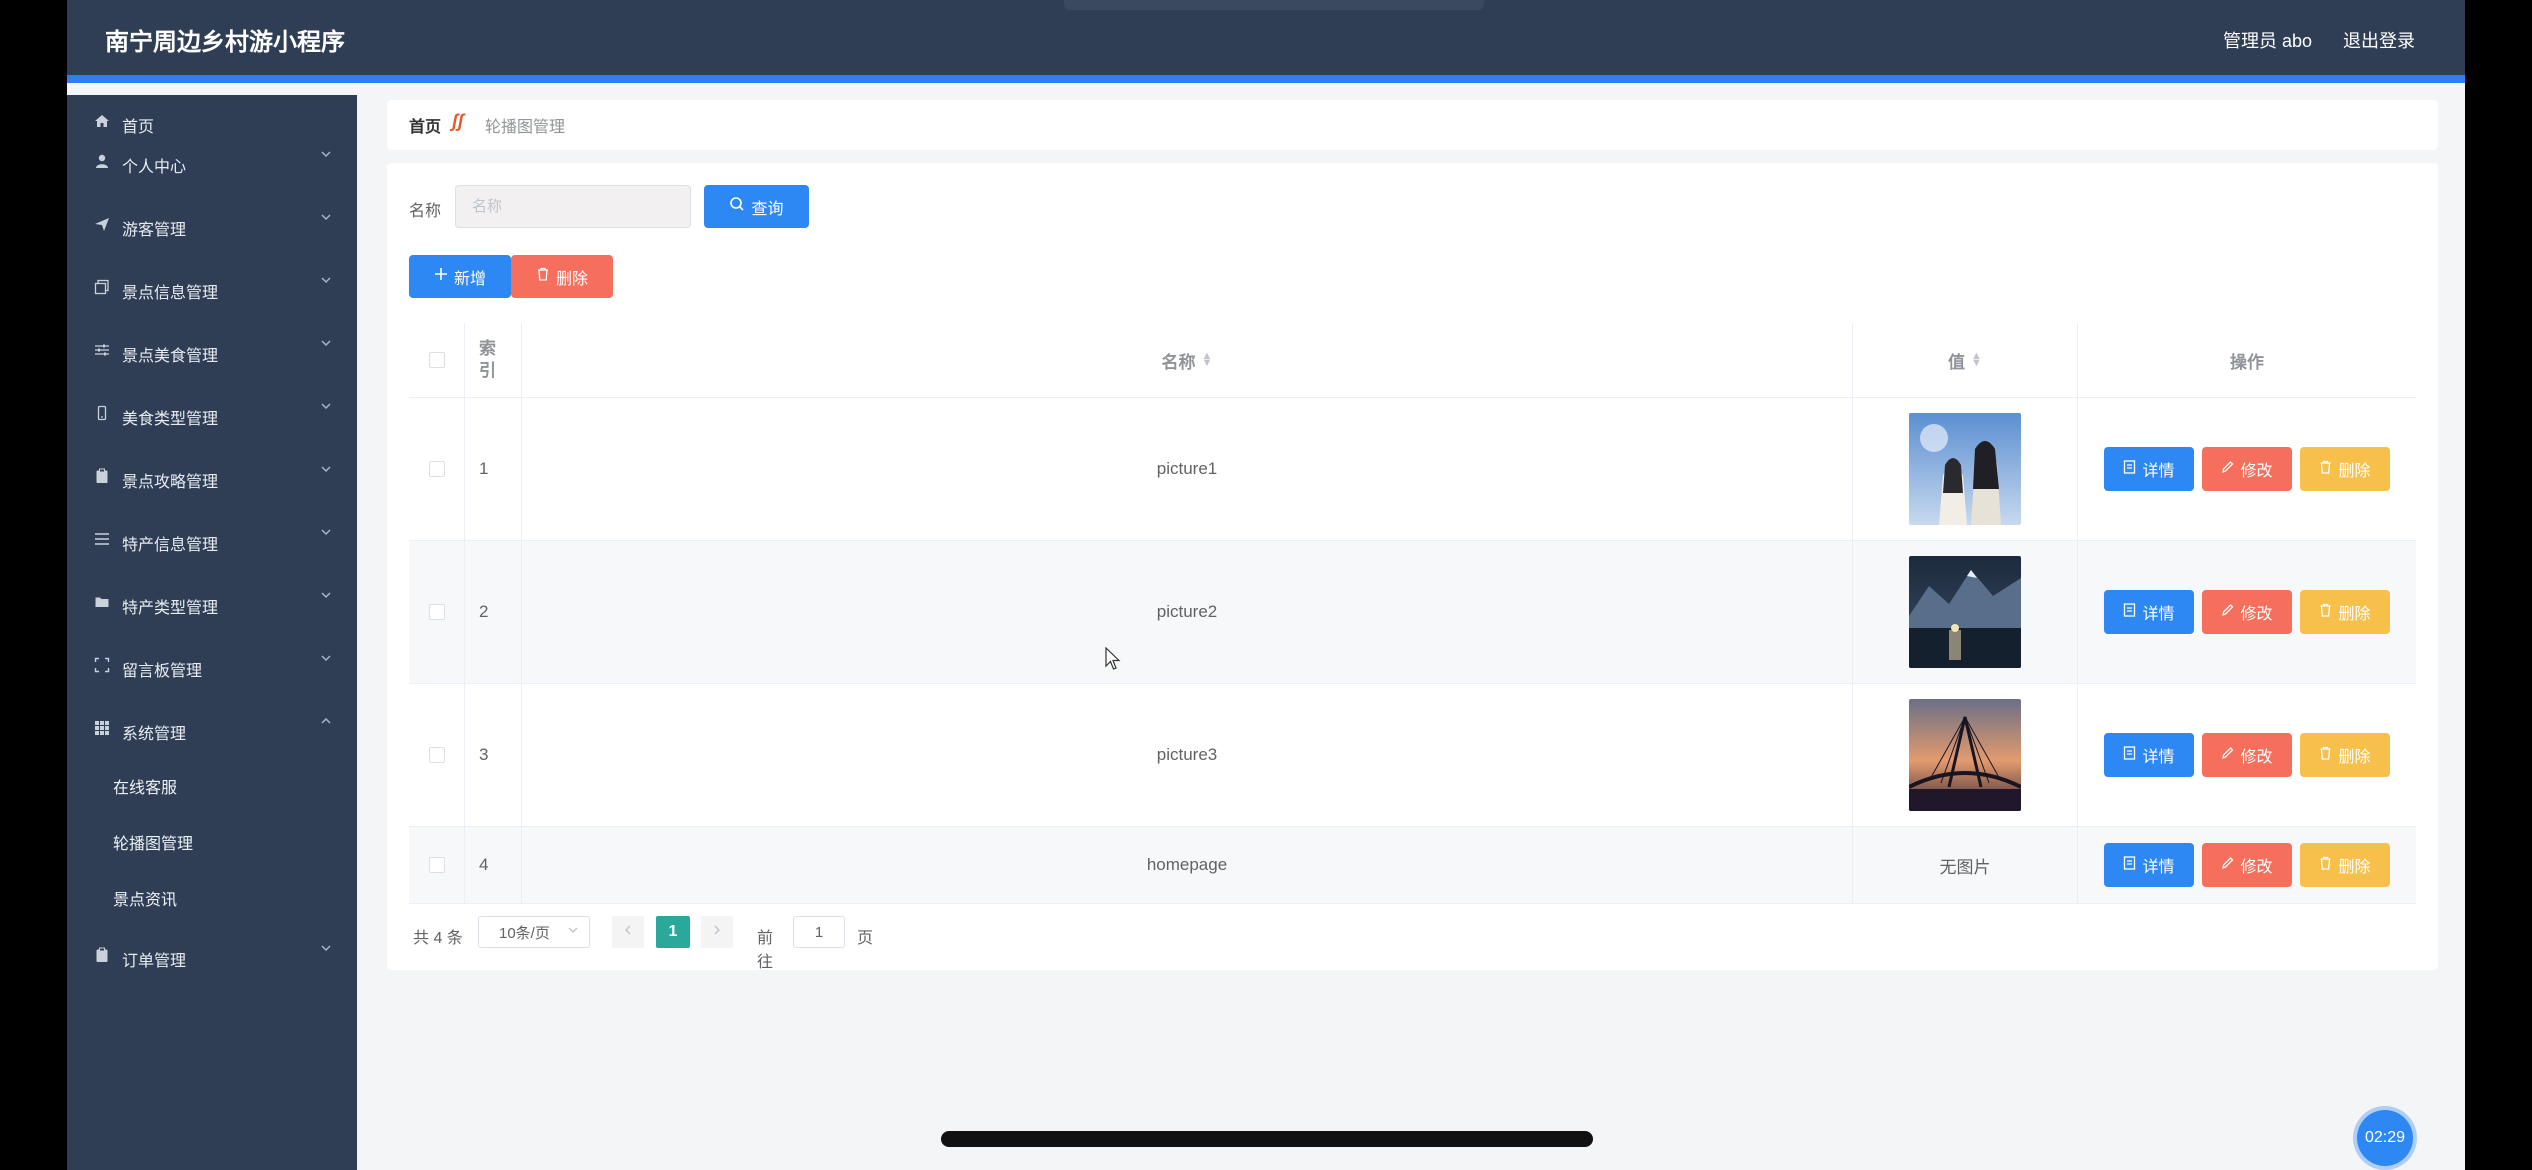 The image size is (2532, 1170). What do you see at coordinates (737, 206) in the screenshot?
I see `search-icon` at bounding box center [737, 206].